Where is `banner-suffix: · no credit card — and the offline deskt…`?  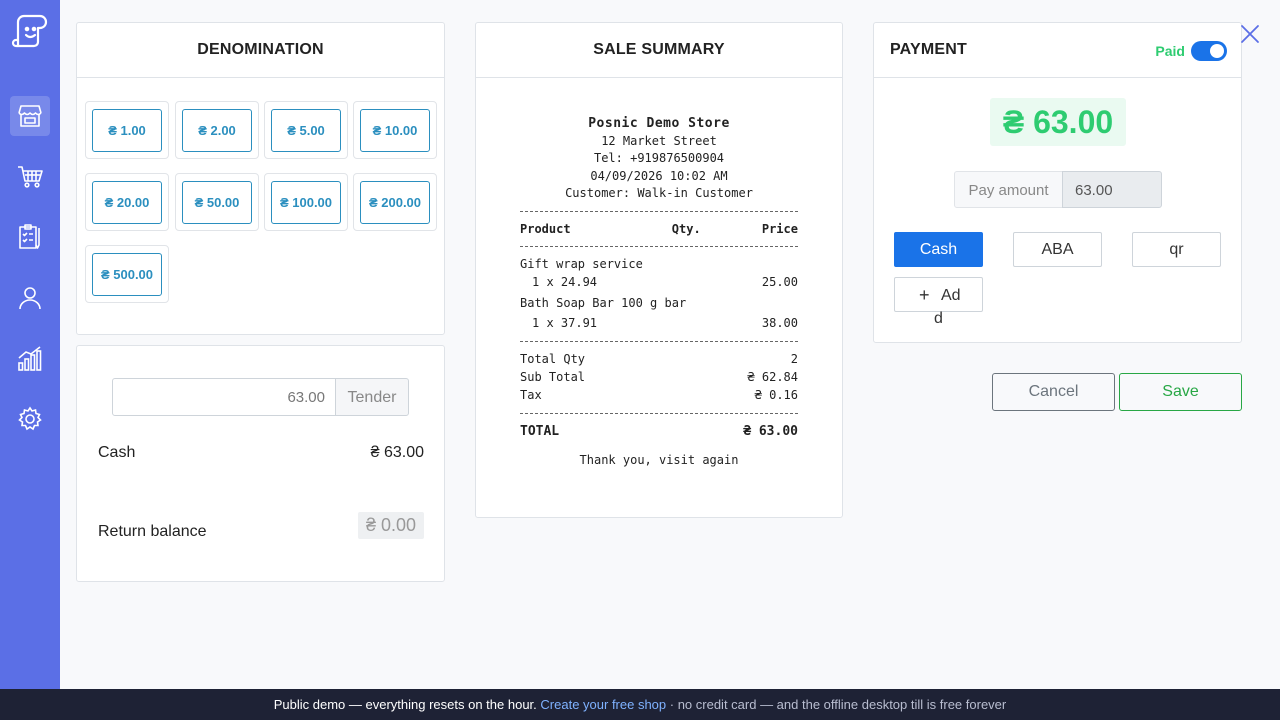
banner-suffix: · no credit card — and the offline deskt… is located at coordinates (836, 704).